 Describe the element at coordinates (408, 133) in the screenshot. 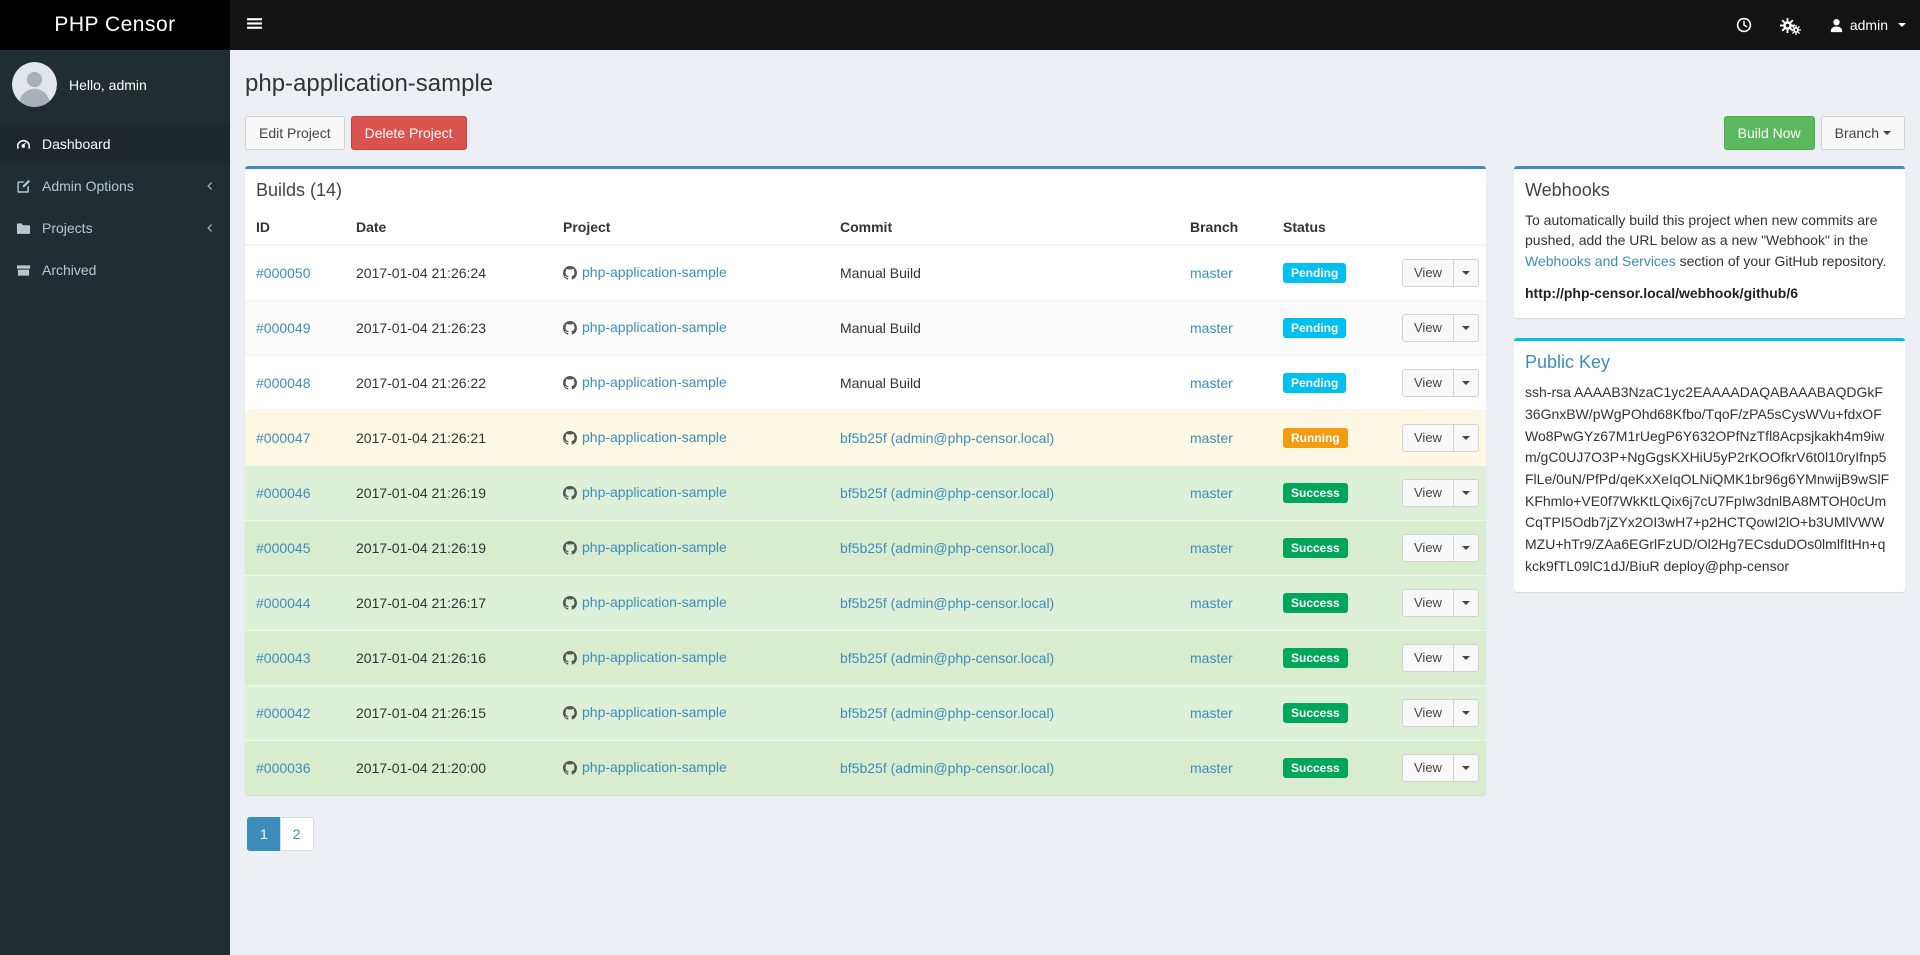

I see `delete-project-button: Delete Project` at that location.